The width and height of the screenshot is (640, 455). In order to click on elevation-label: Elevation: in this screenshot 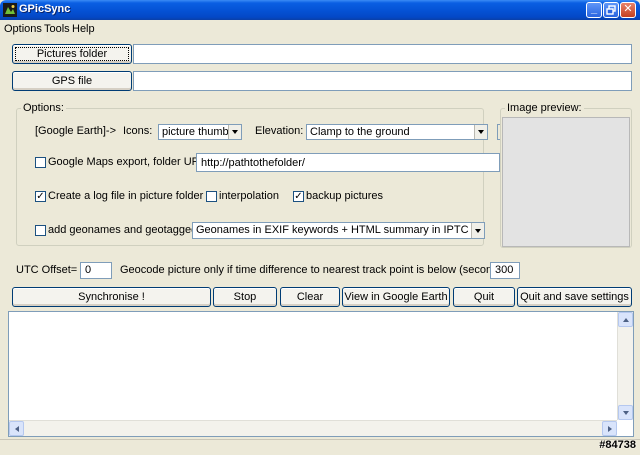, I will do `click(279, 131)`.